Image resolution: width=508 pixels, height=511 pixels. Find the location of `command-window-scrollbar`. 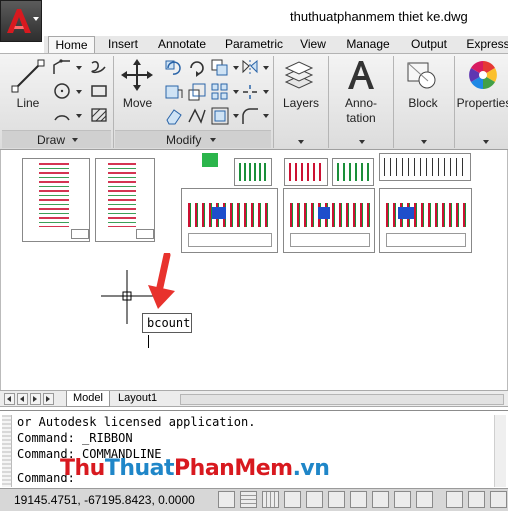

command-window-scrollbar is located at coordinates (500, 451).